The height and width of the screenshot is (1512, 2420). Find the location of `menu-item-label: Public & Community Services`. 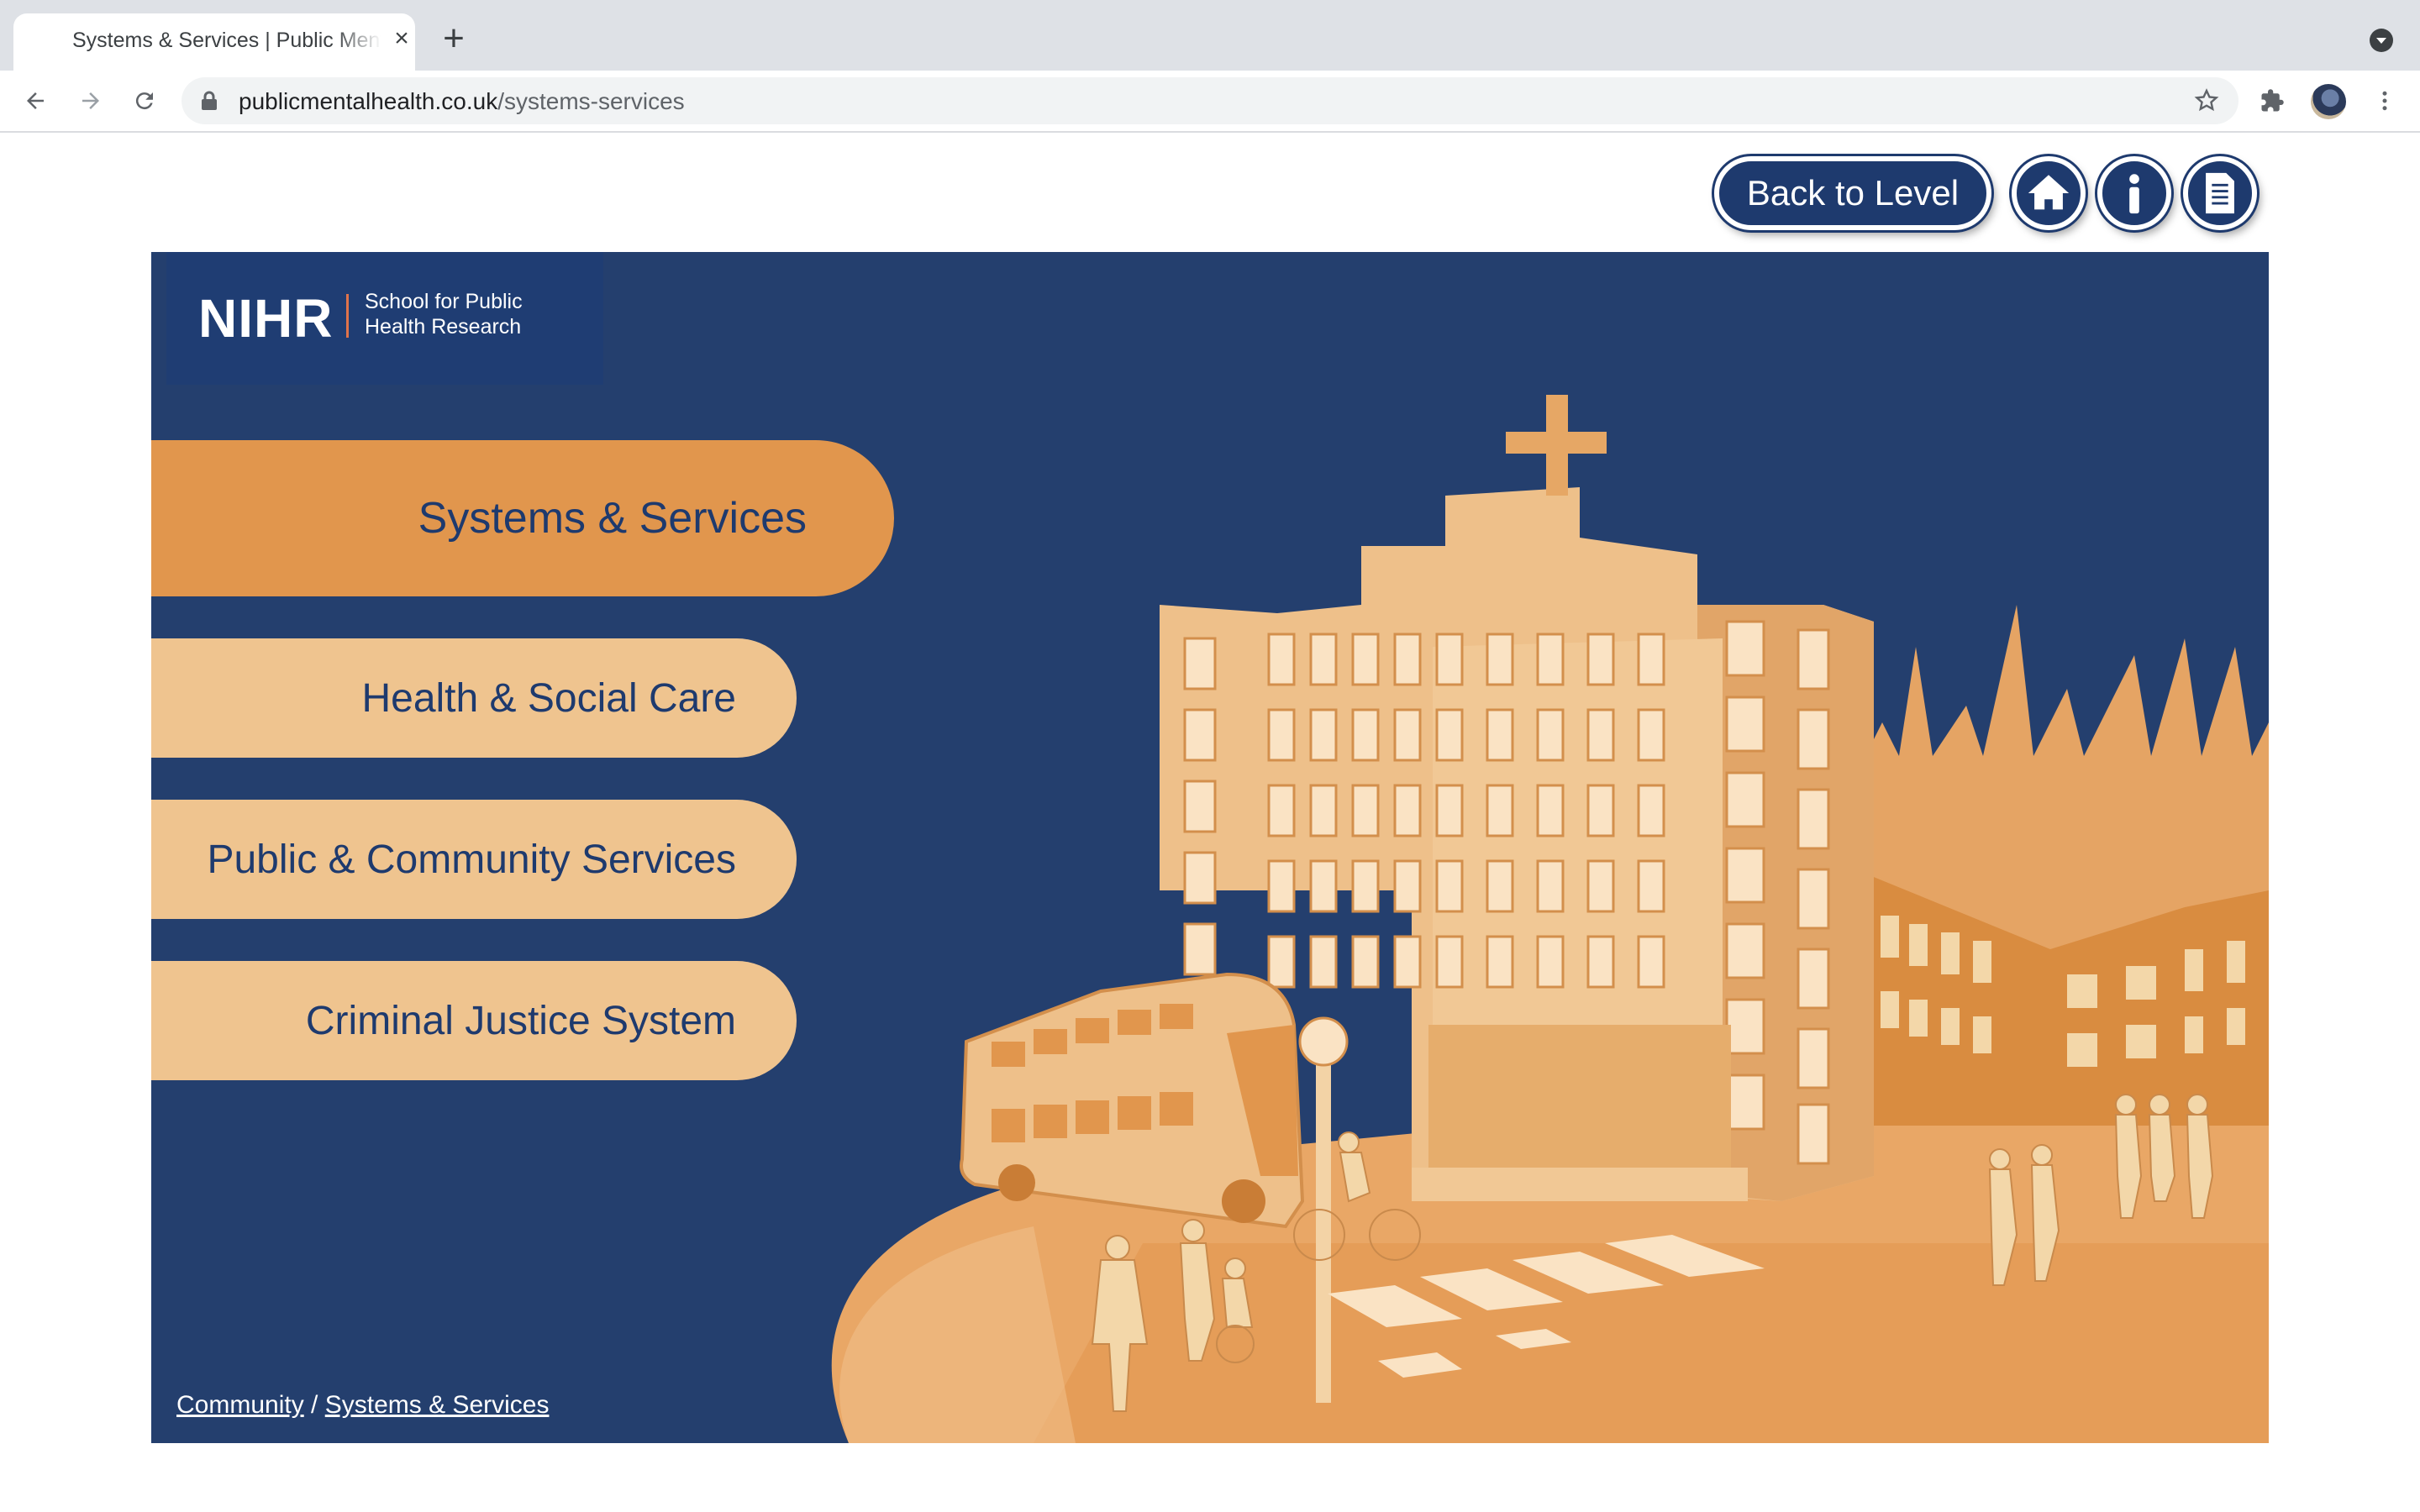

menu-item-label: Public & Community Services is located at coordinates (471, 859).